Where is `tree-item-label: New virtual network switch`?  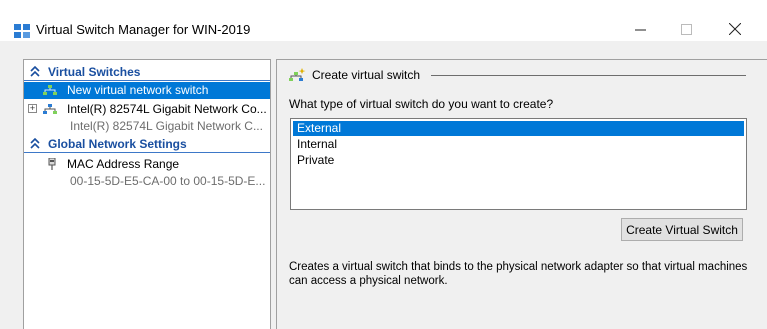
tree-item-label: New virtual network switch is located at coordinates (138, 90).